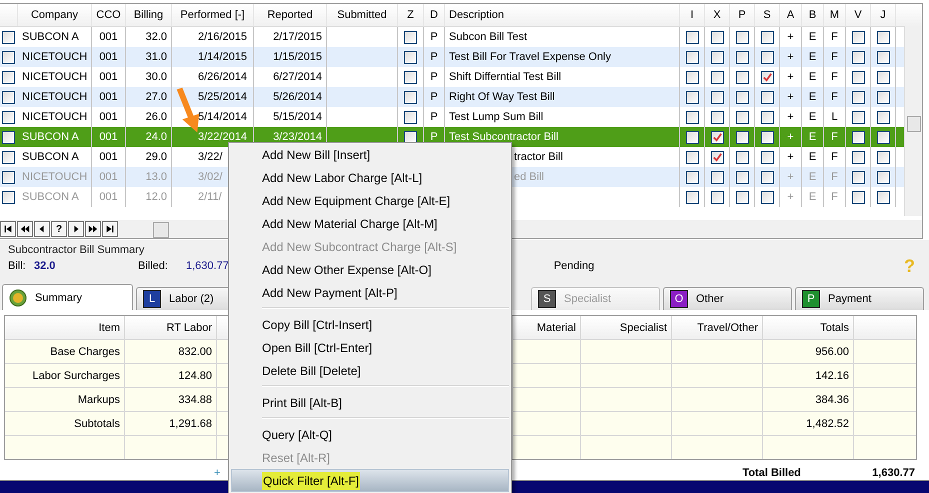  I want to click on column-header: Company, so click(55, 15).